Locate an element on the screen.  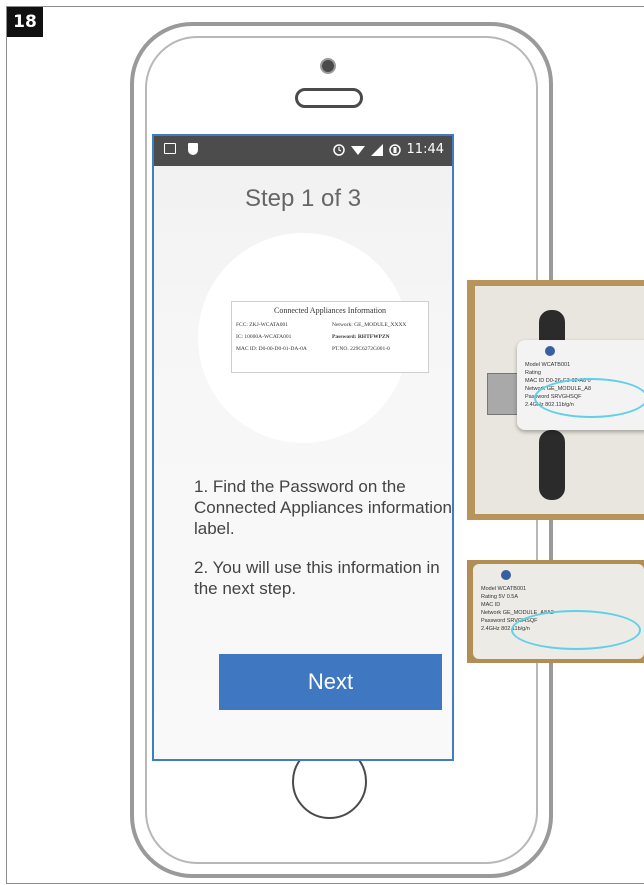
step-title: Step 1 of 3 is located at coordinates (303, 198).